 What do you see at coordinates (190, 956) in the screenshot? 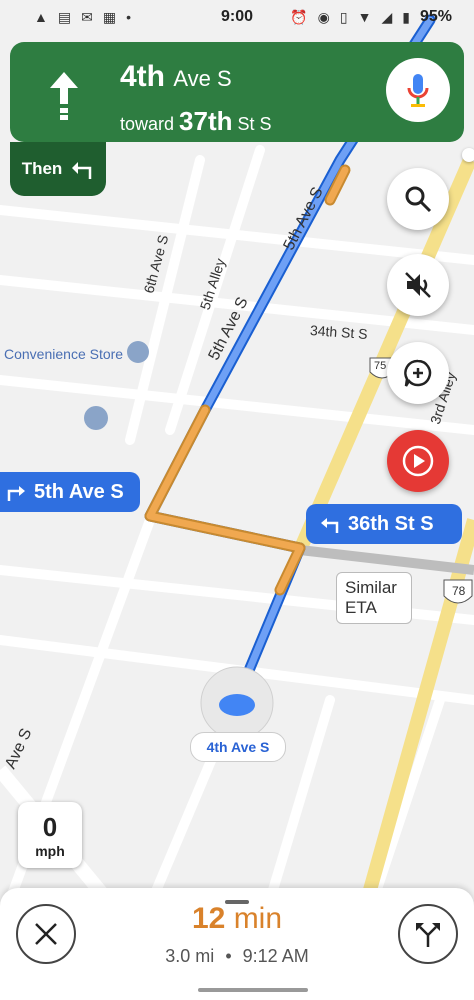
I see `trip-distance: 3.0 mi` at bounding box center [190, 956].